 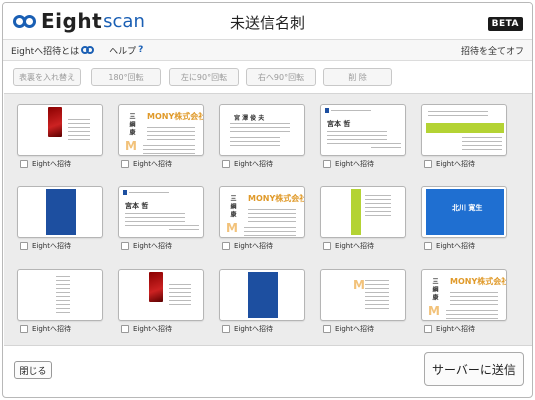 What do you see at coordinates (141, 50) in the screenshot?
I see `help-icon: ?` at bounding box center [141, 50].